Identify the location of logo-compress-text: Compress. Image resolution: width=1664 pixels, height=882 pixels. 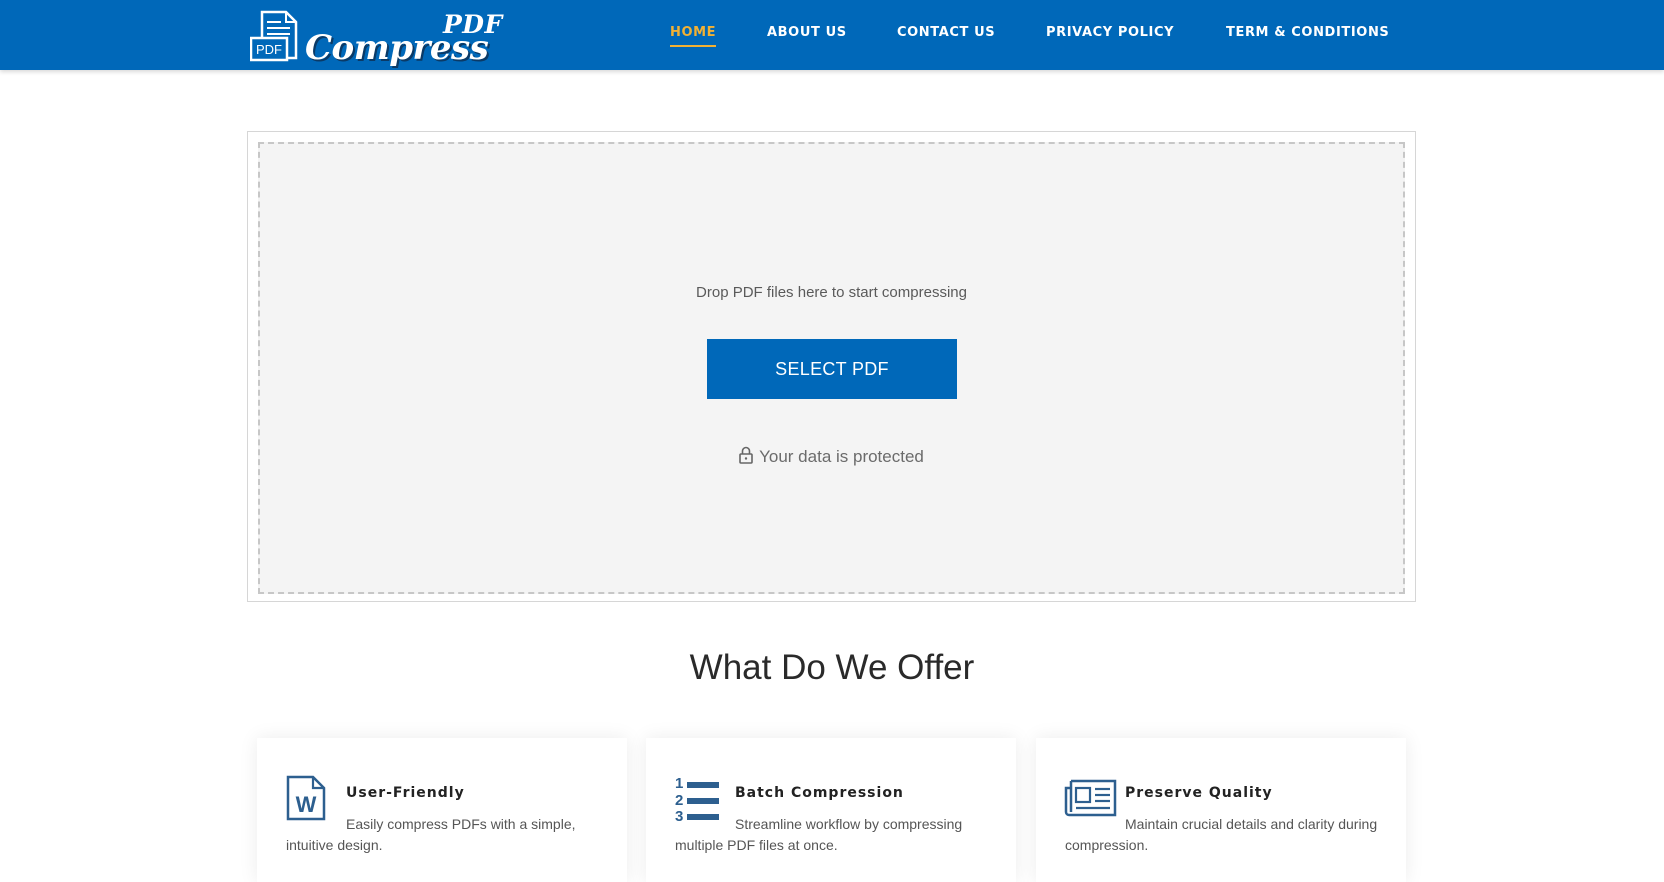
(397, 48).